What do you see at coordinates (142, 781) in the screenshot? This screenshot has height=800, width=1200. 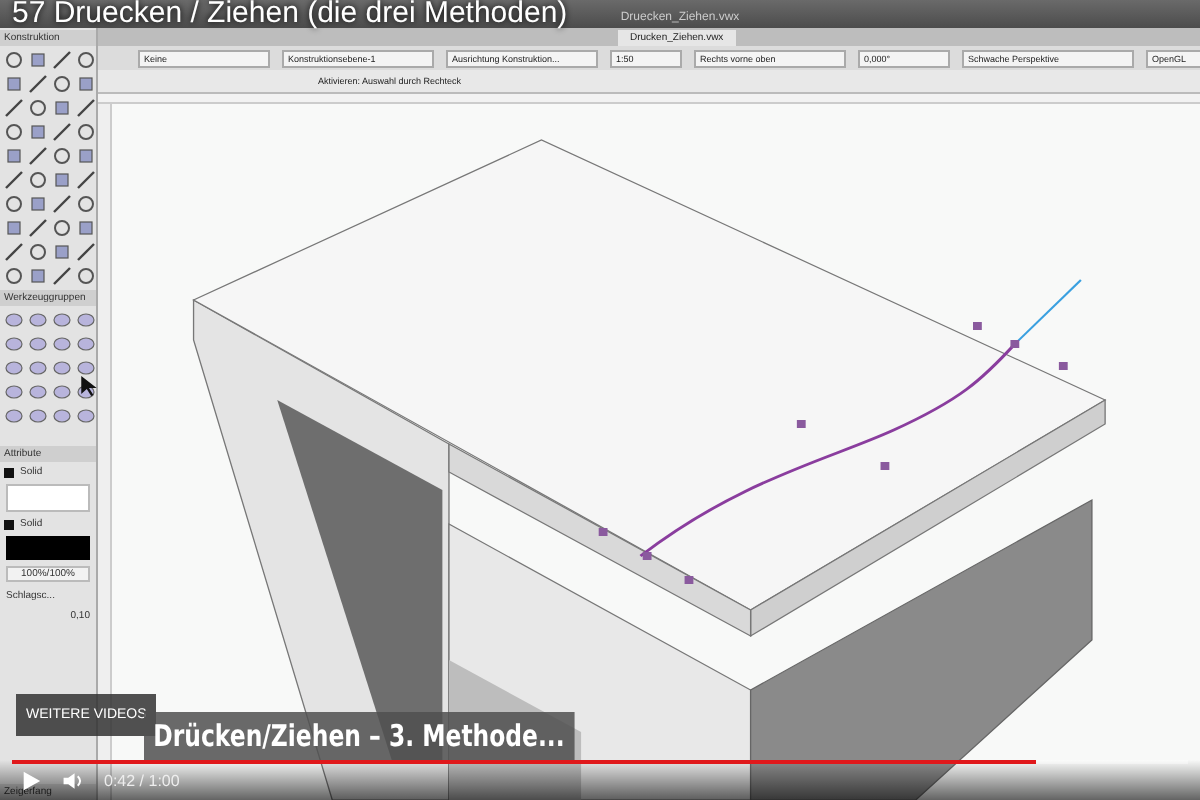 I see `video-time: 0:42 / 1:00` at bounding box center [142, 781].